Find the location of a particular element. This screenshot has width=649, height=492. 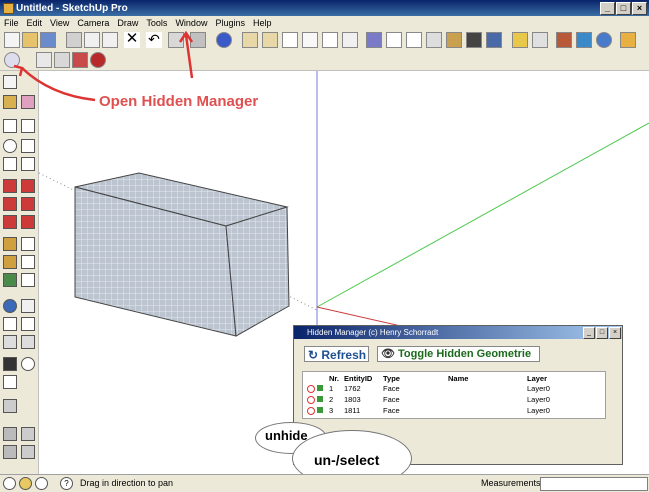

save-icon is located at coordinates (48, 40).